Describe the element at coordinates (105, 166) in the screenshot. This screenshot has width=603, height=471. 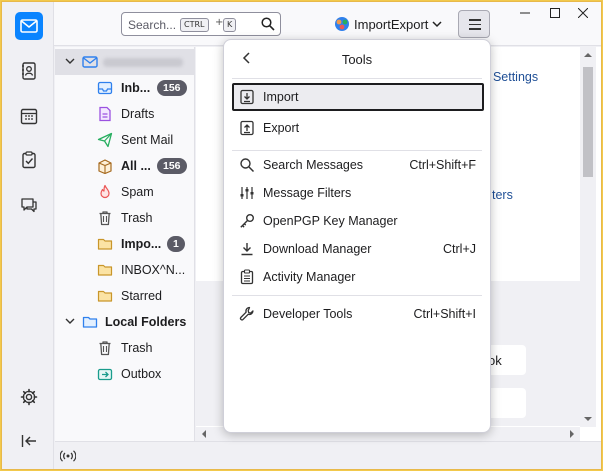
I see `archive-icon` at that location.